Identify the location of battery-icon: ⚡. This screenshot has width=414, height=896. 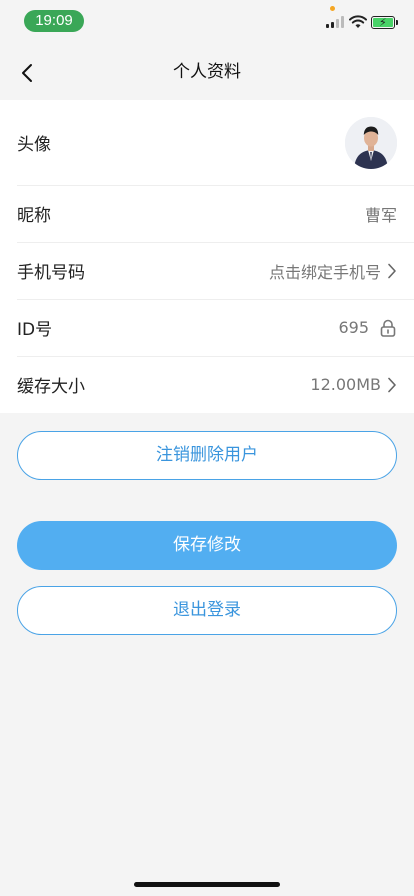
(384, 22).